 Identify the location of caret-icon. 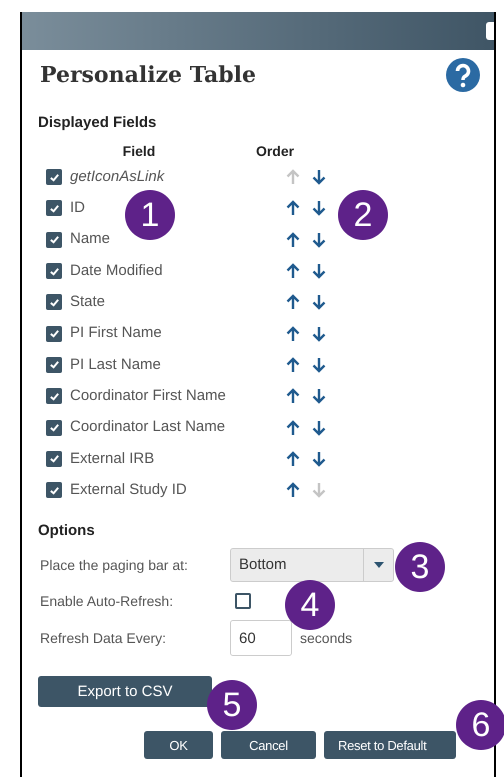
(379, 565).